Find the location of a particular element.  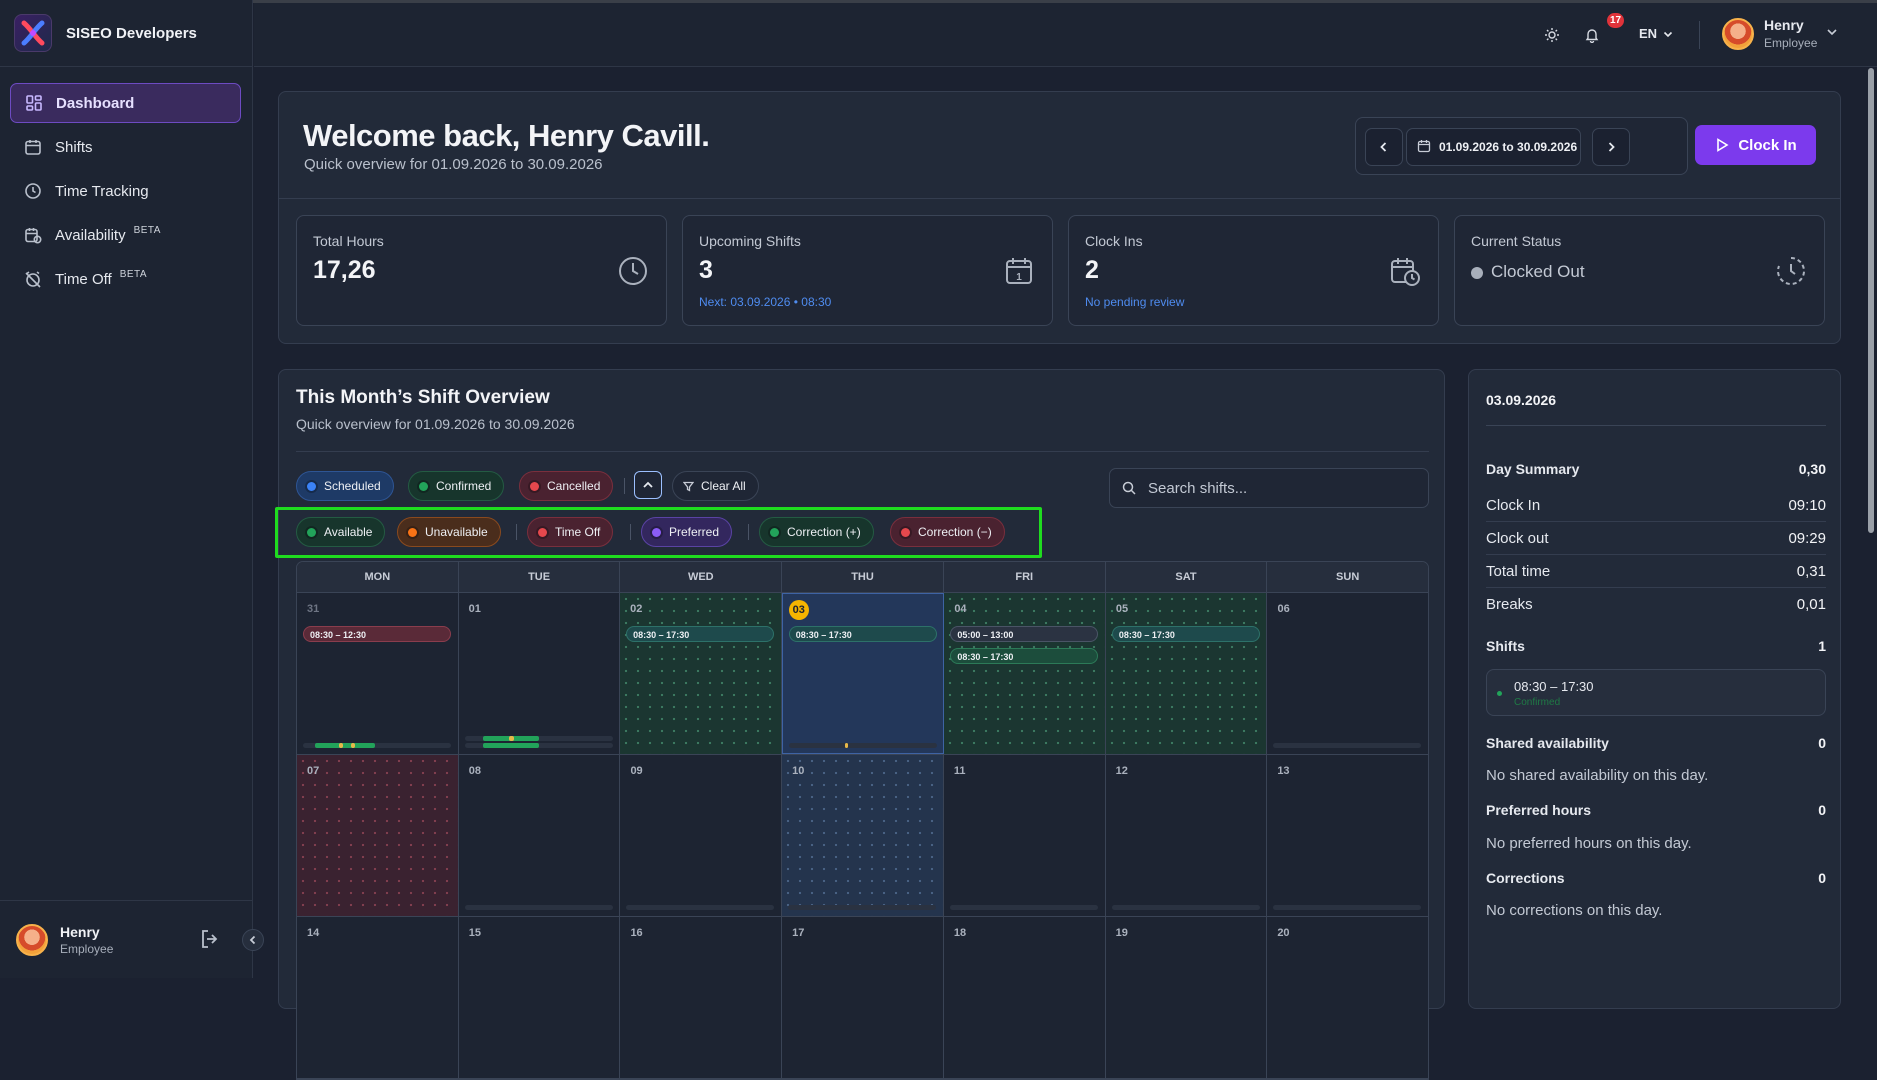

day-shift-card: 08:30 – 17:30 Confirmed is located at coordinates (1656, 692).